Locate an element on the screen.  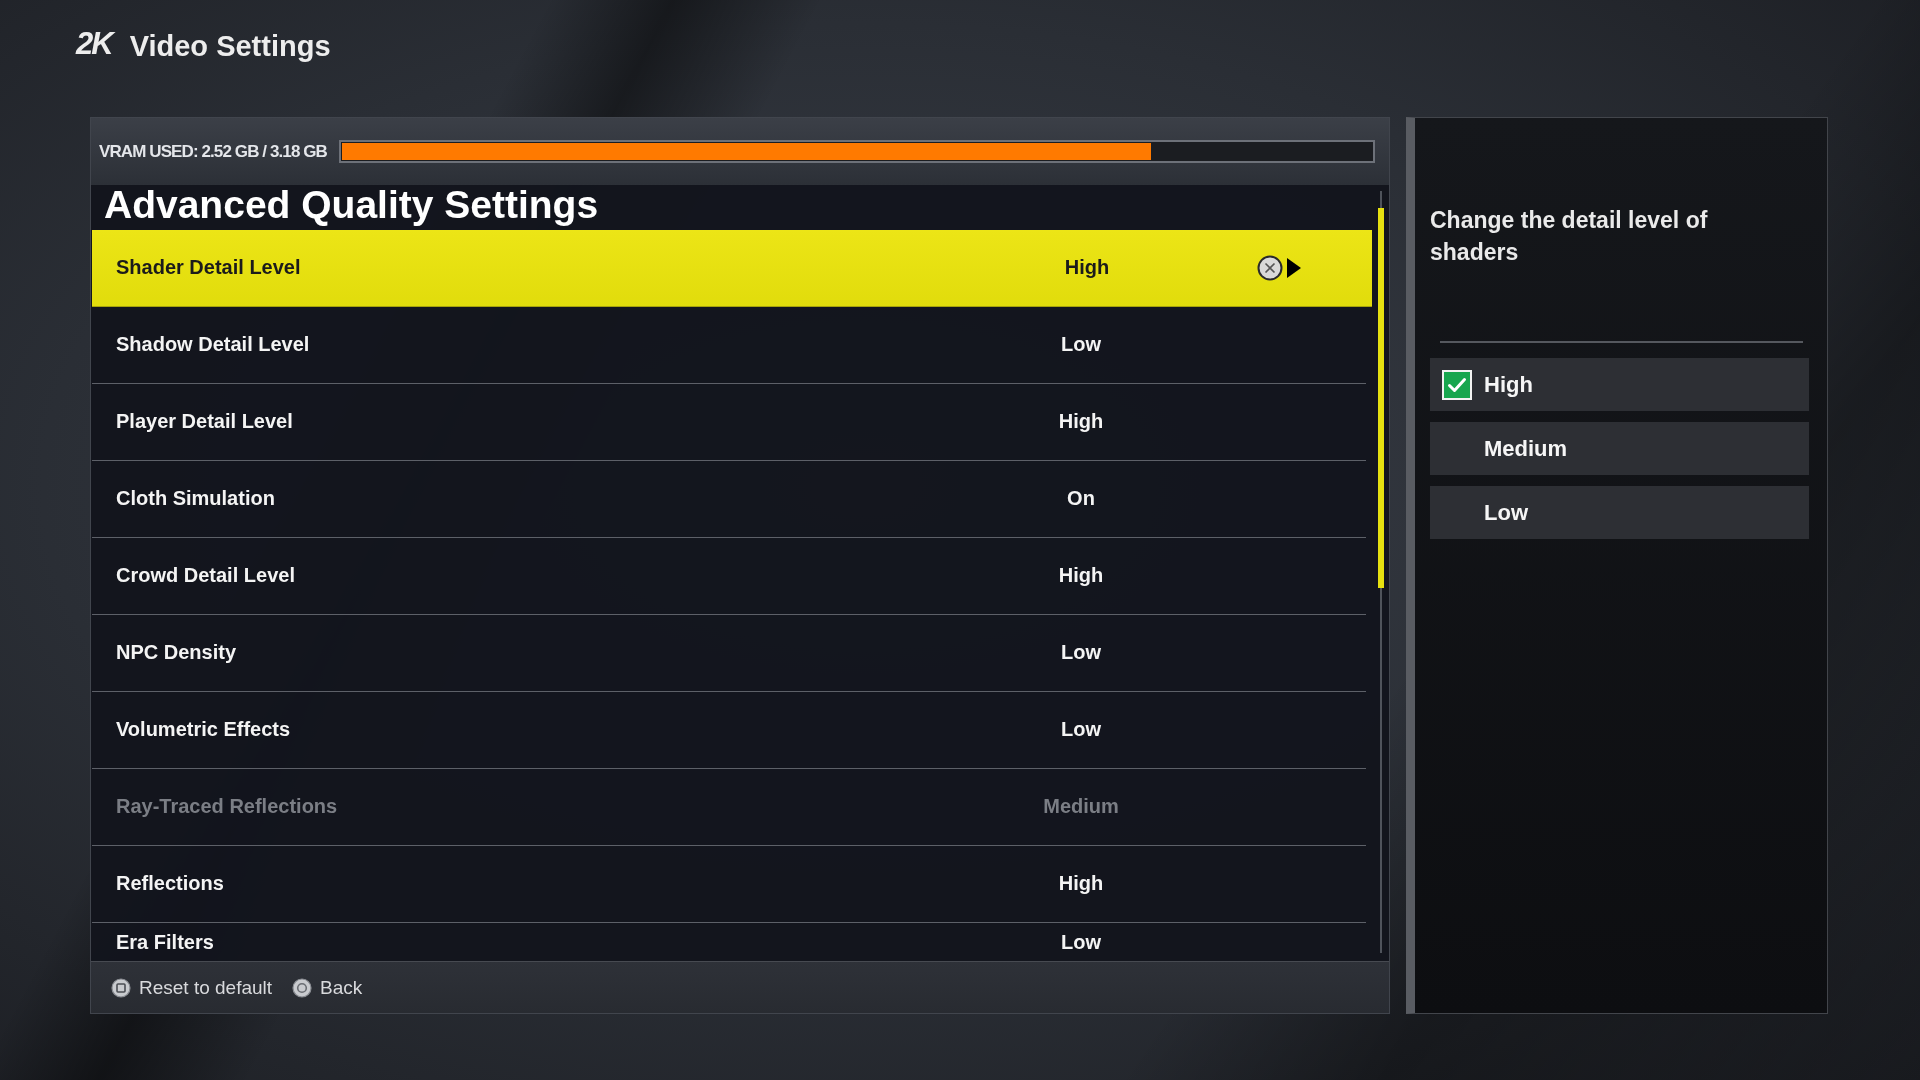
setting-label: Volumetric Effects is located at coordinates (204, 730).